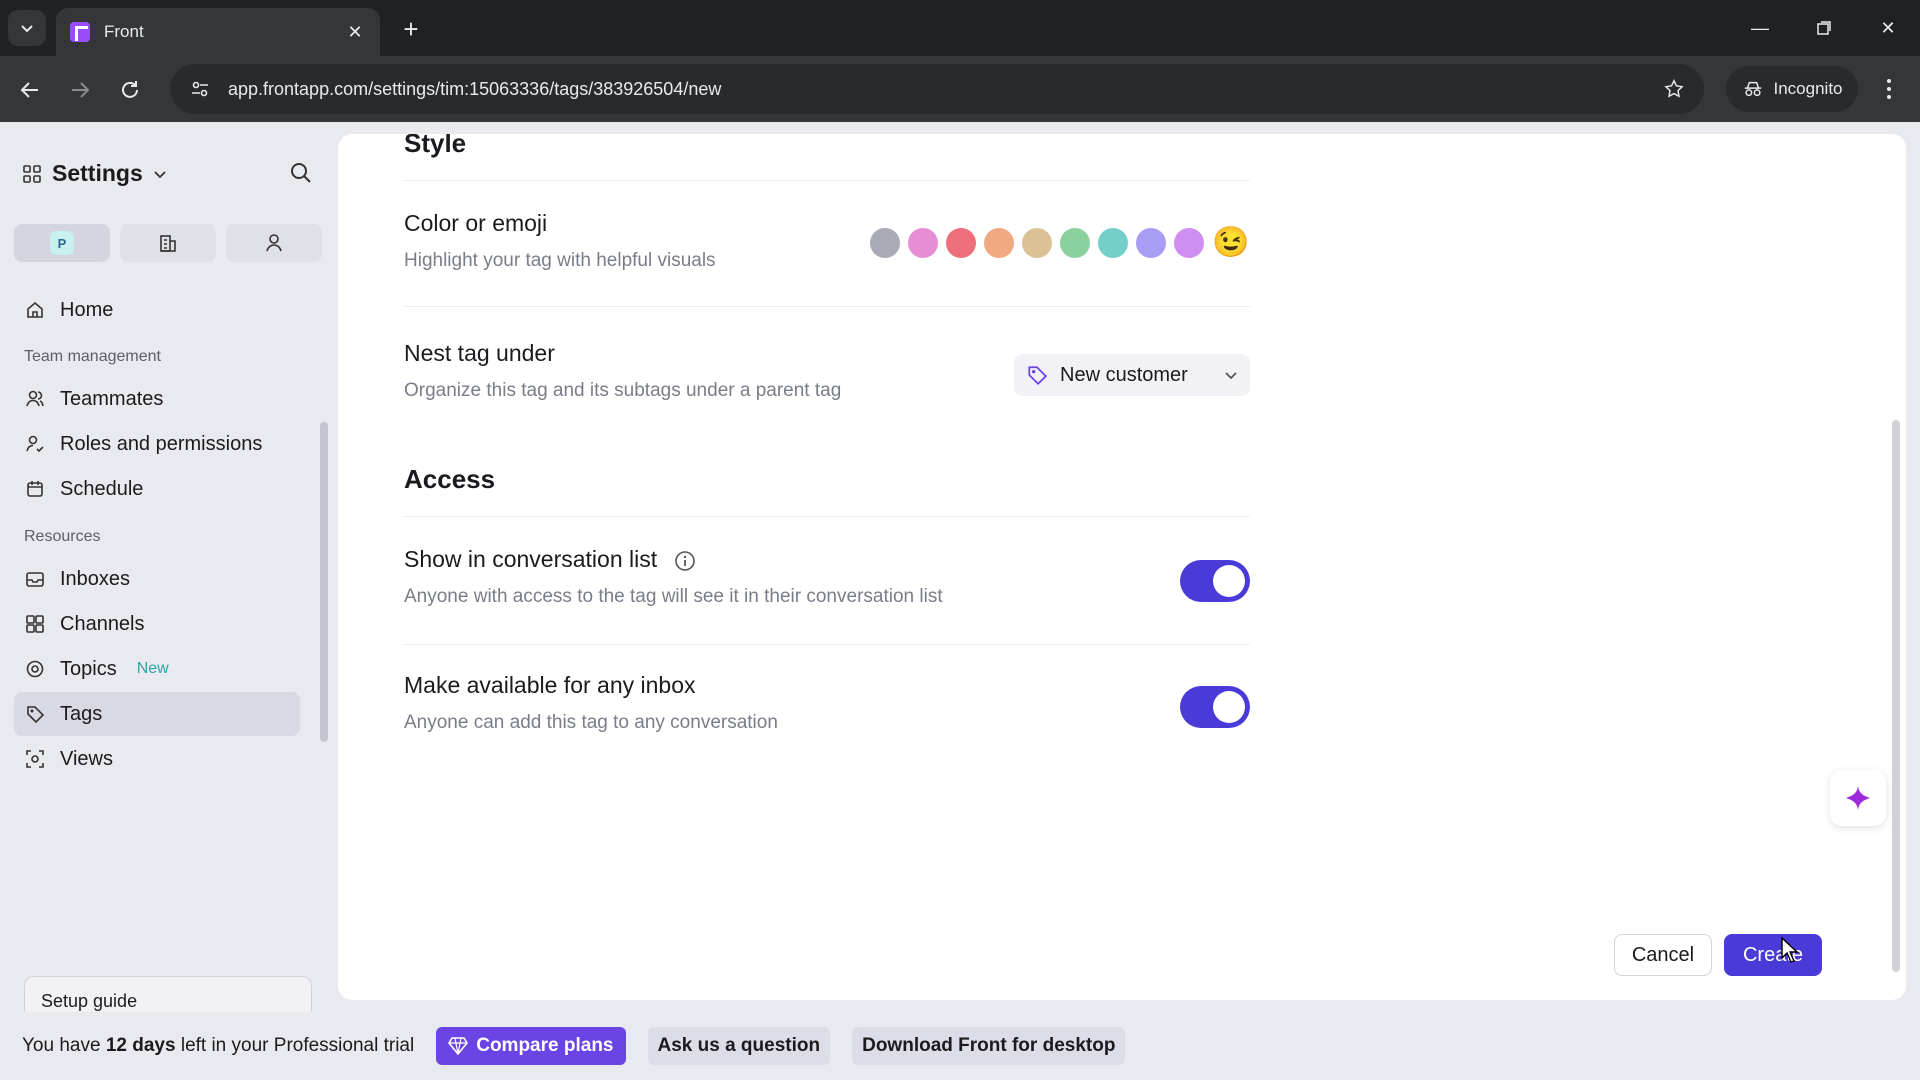 Image resolution: width=1920 pixels, height=1080 pixels. I want to click on tab-company, so click(168, 243).